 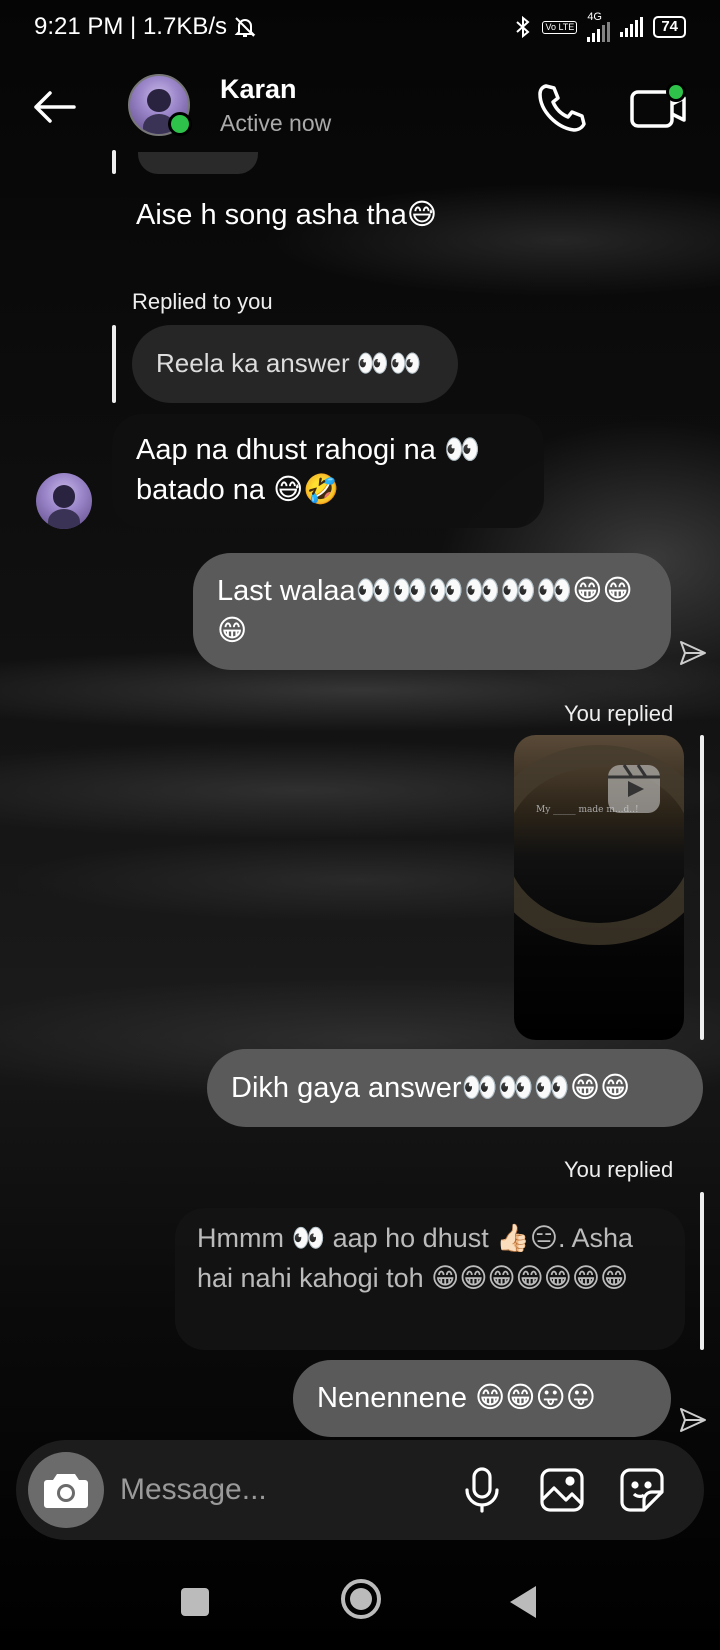 I want to click on back-nav-icon, so click(x=523, y=1602).